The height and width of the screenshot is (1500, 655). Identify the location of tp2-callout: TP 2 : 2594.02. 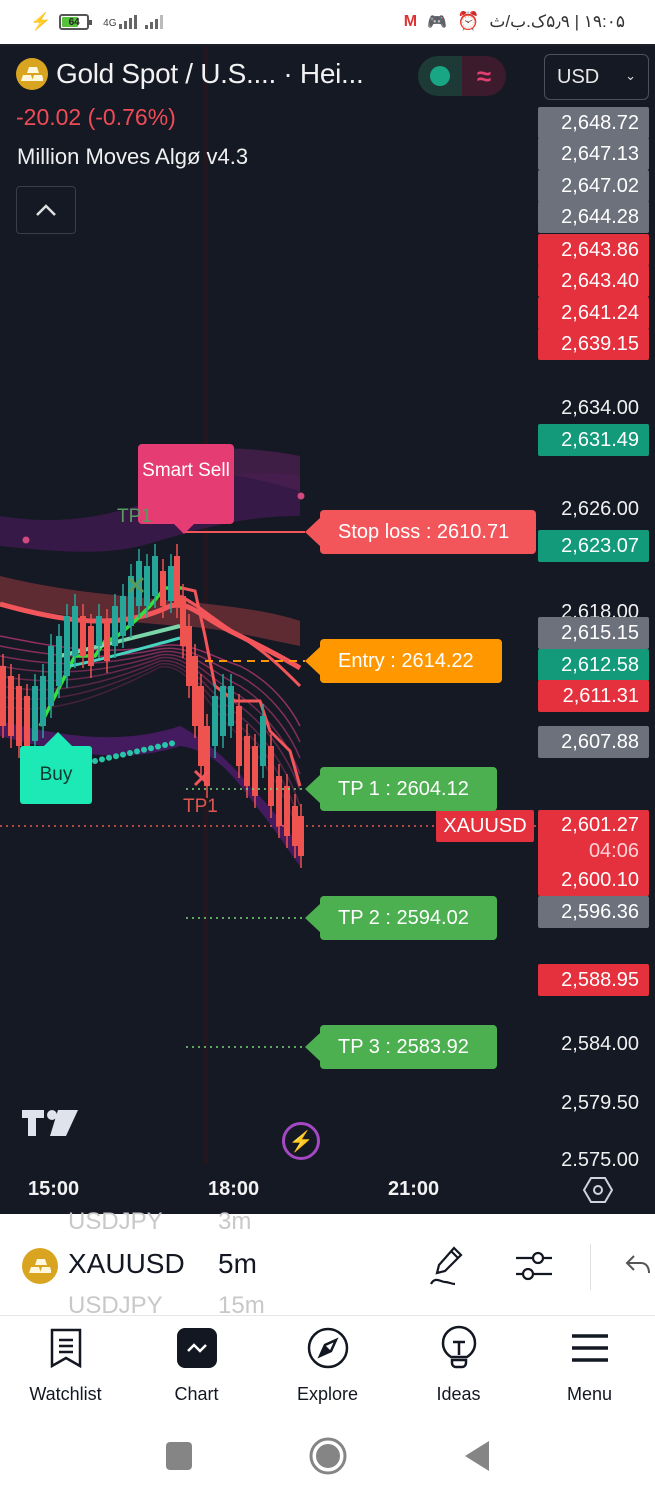
(401, 918).